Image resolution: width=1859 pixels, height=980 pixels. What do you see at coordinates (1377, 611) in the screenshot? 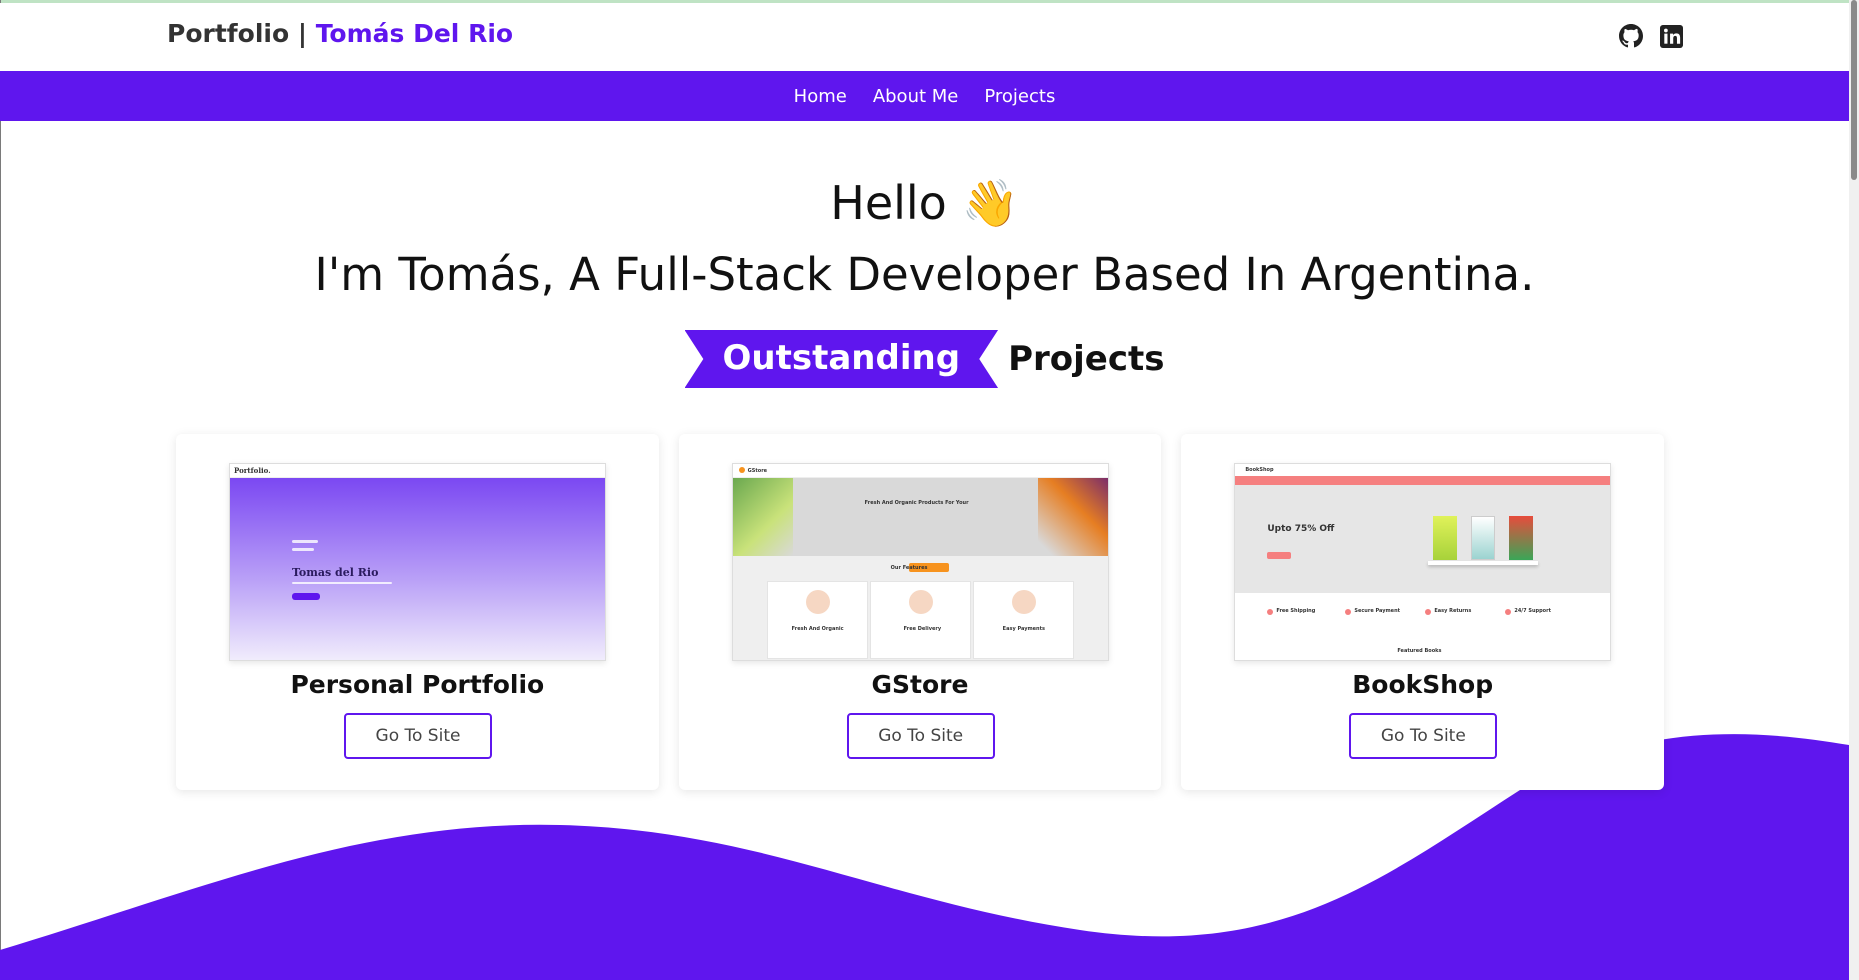
I see `thumb-perk-label: Secure Payment` at bounding box center [1377, 611].